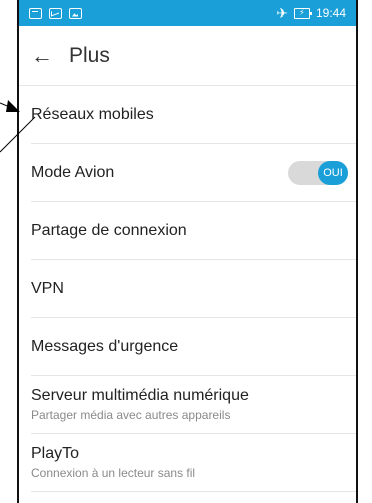  What do you see at coordinates (42, 55) in the screenshot?
I see `back-arrow-icon: ←` at bounding box center [42, 55].